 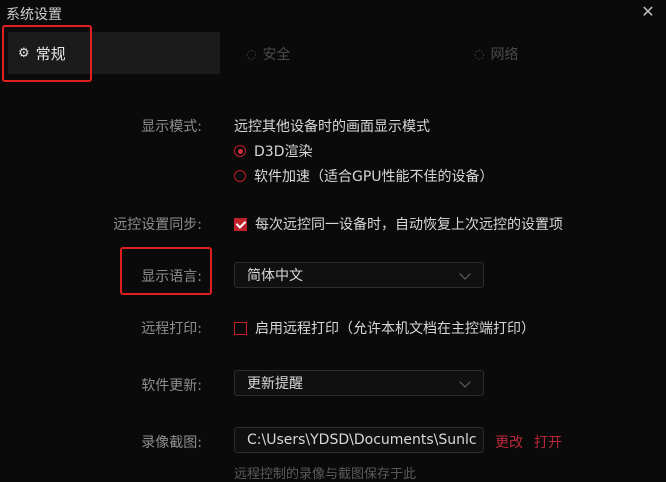 I want to click on language-select: 简体中文, so click(x=359, y=275).